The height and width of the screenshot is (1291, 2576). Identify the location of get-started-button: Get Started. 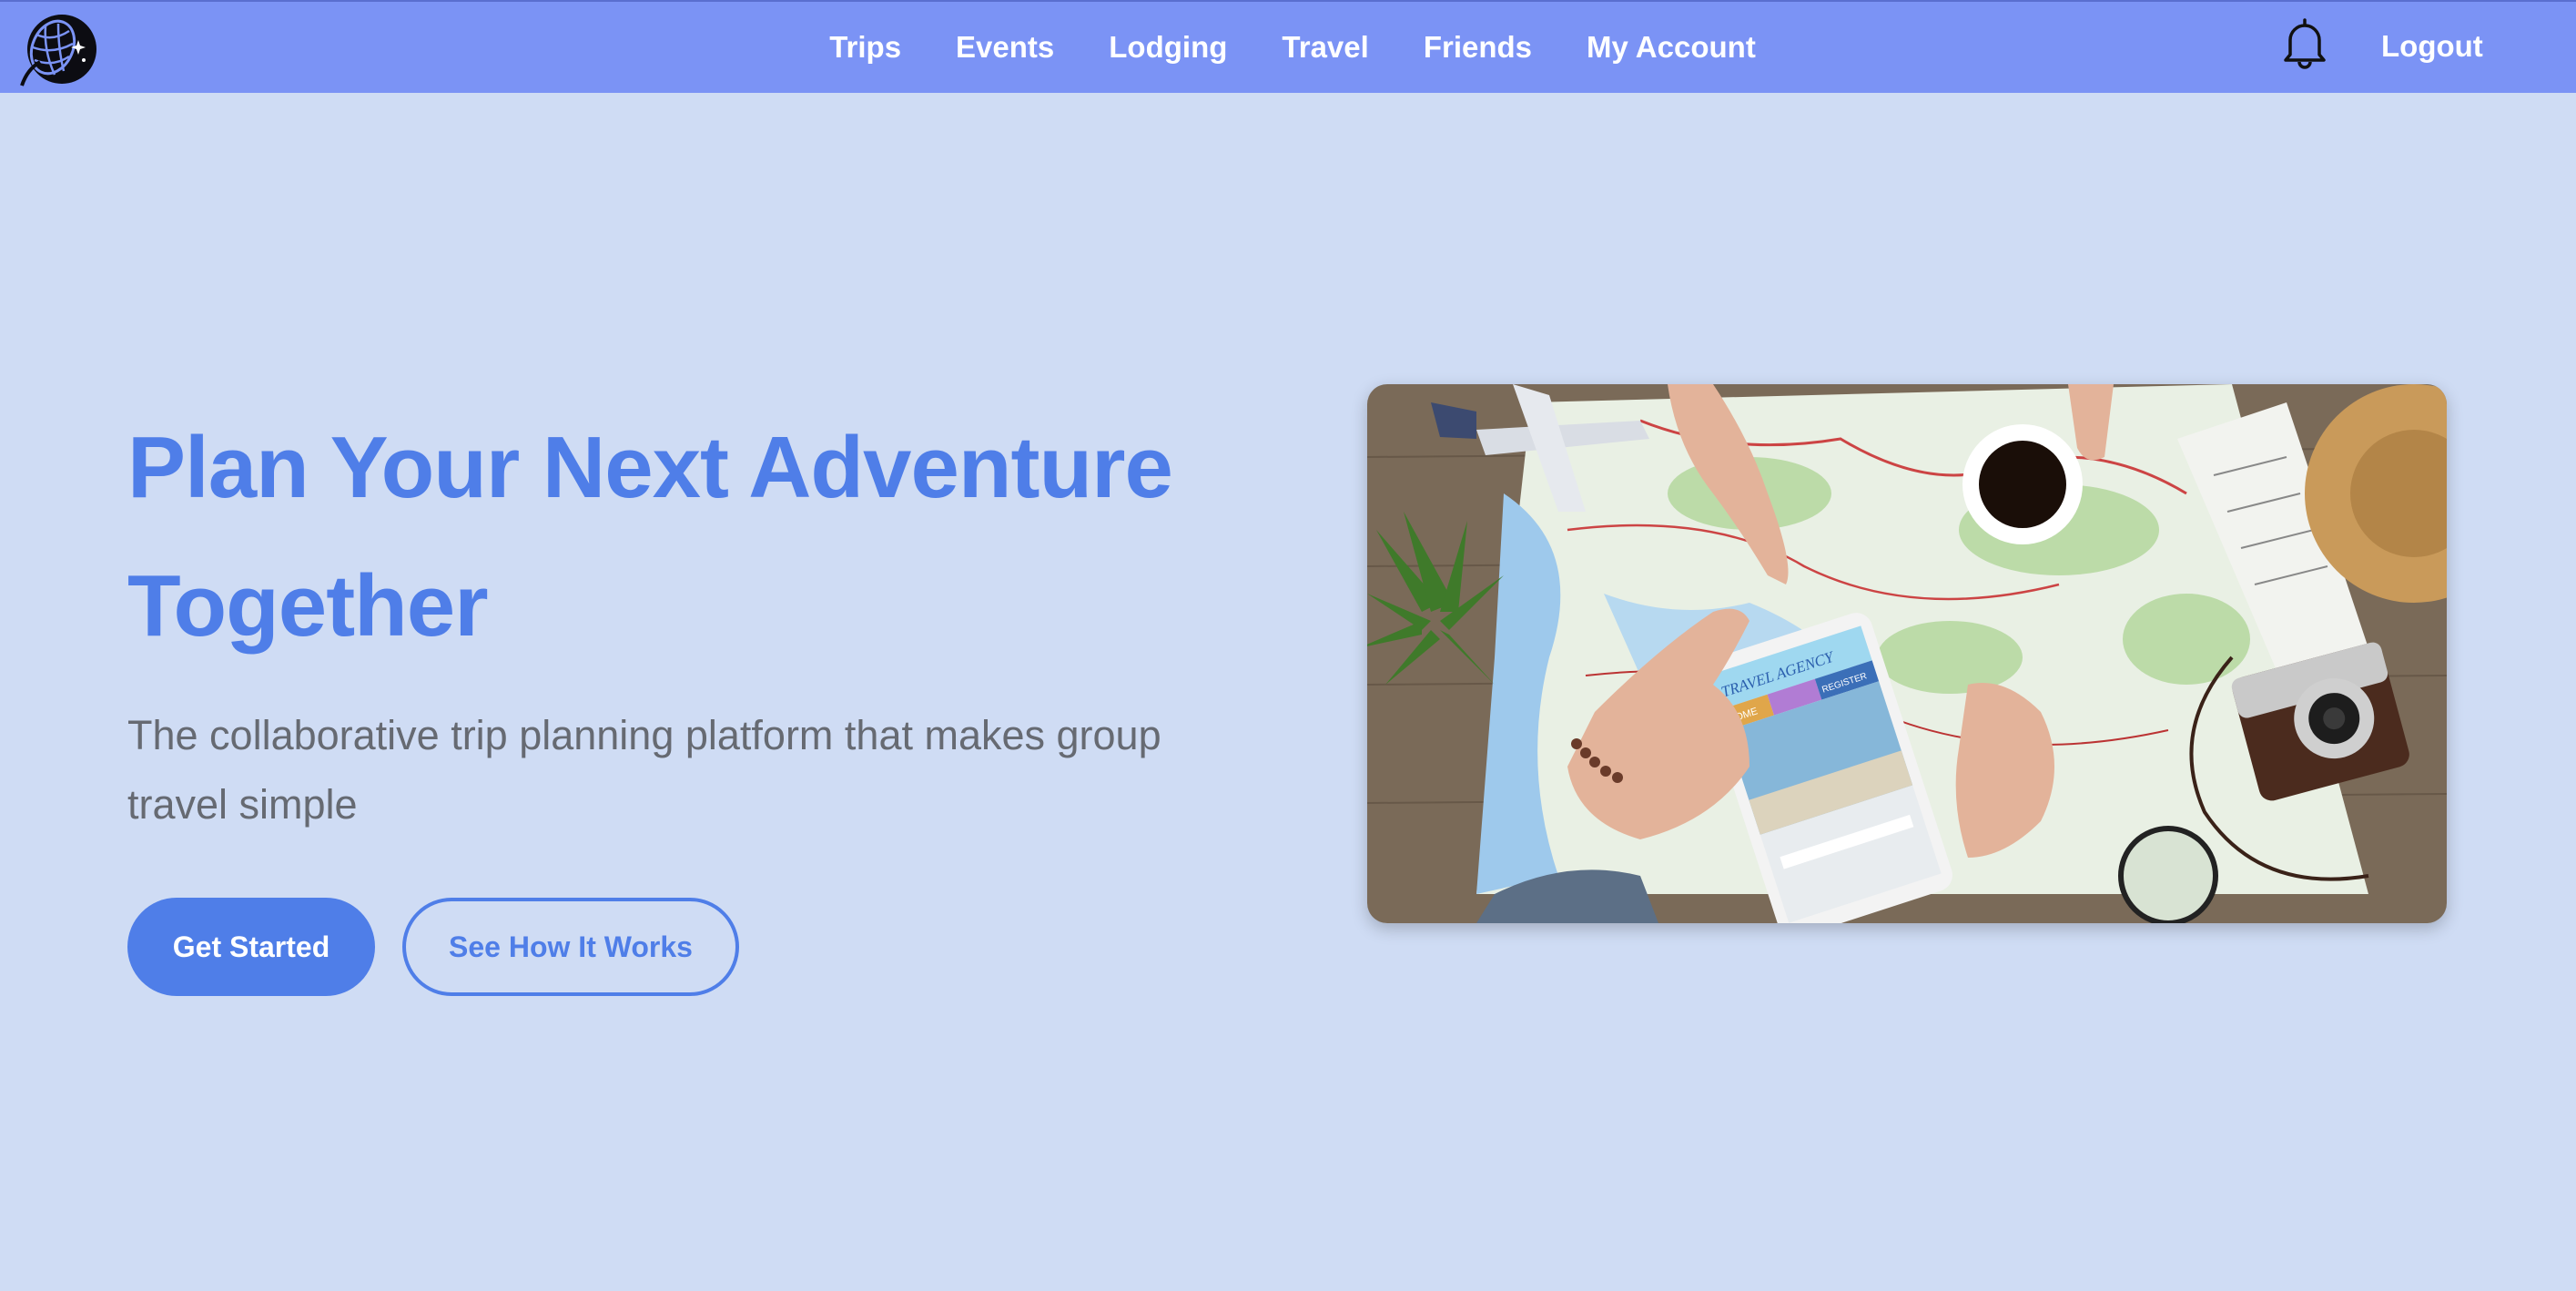
(251, 947).